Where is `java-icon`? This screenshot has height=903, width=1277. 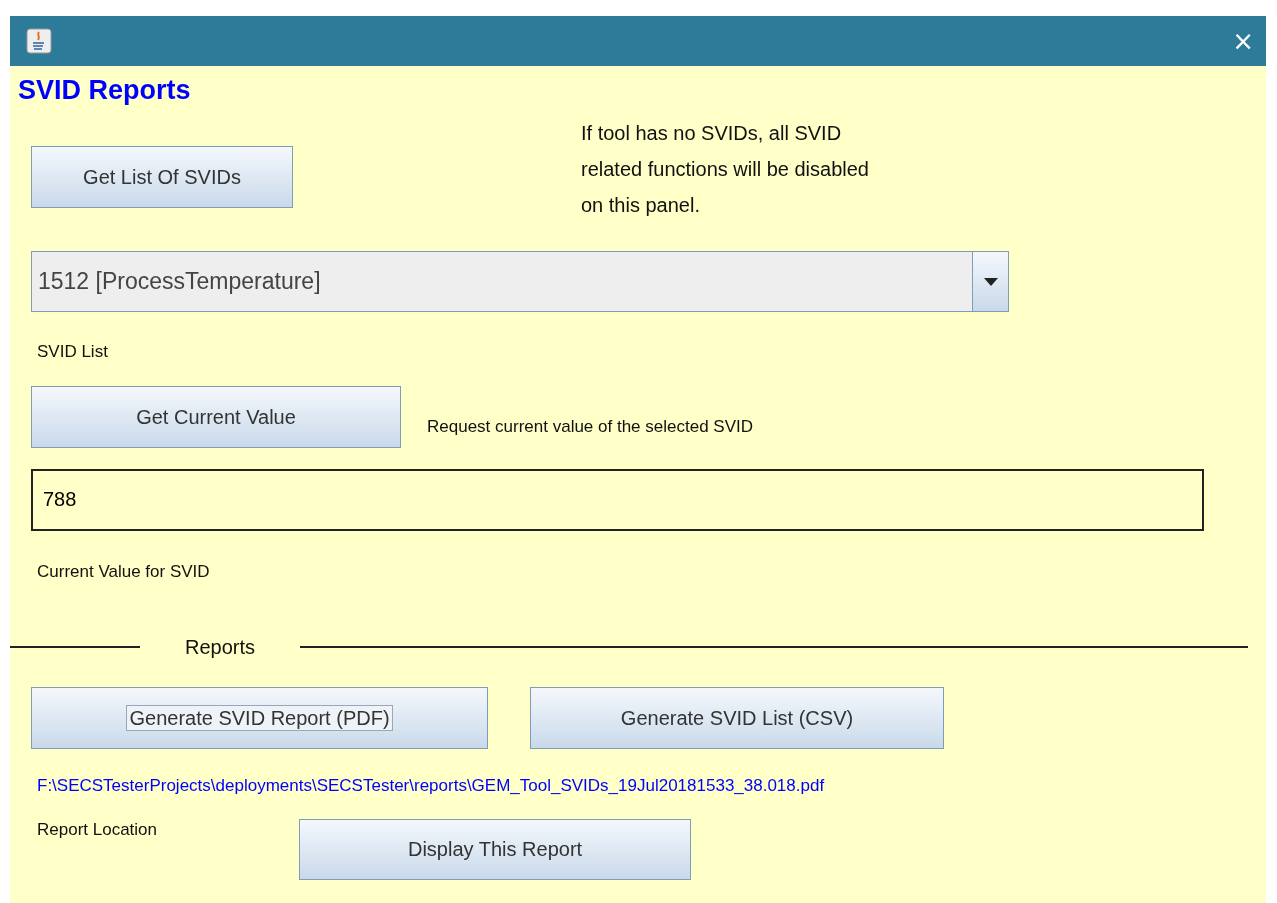
java-icon is located at coordinates (39, 41).